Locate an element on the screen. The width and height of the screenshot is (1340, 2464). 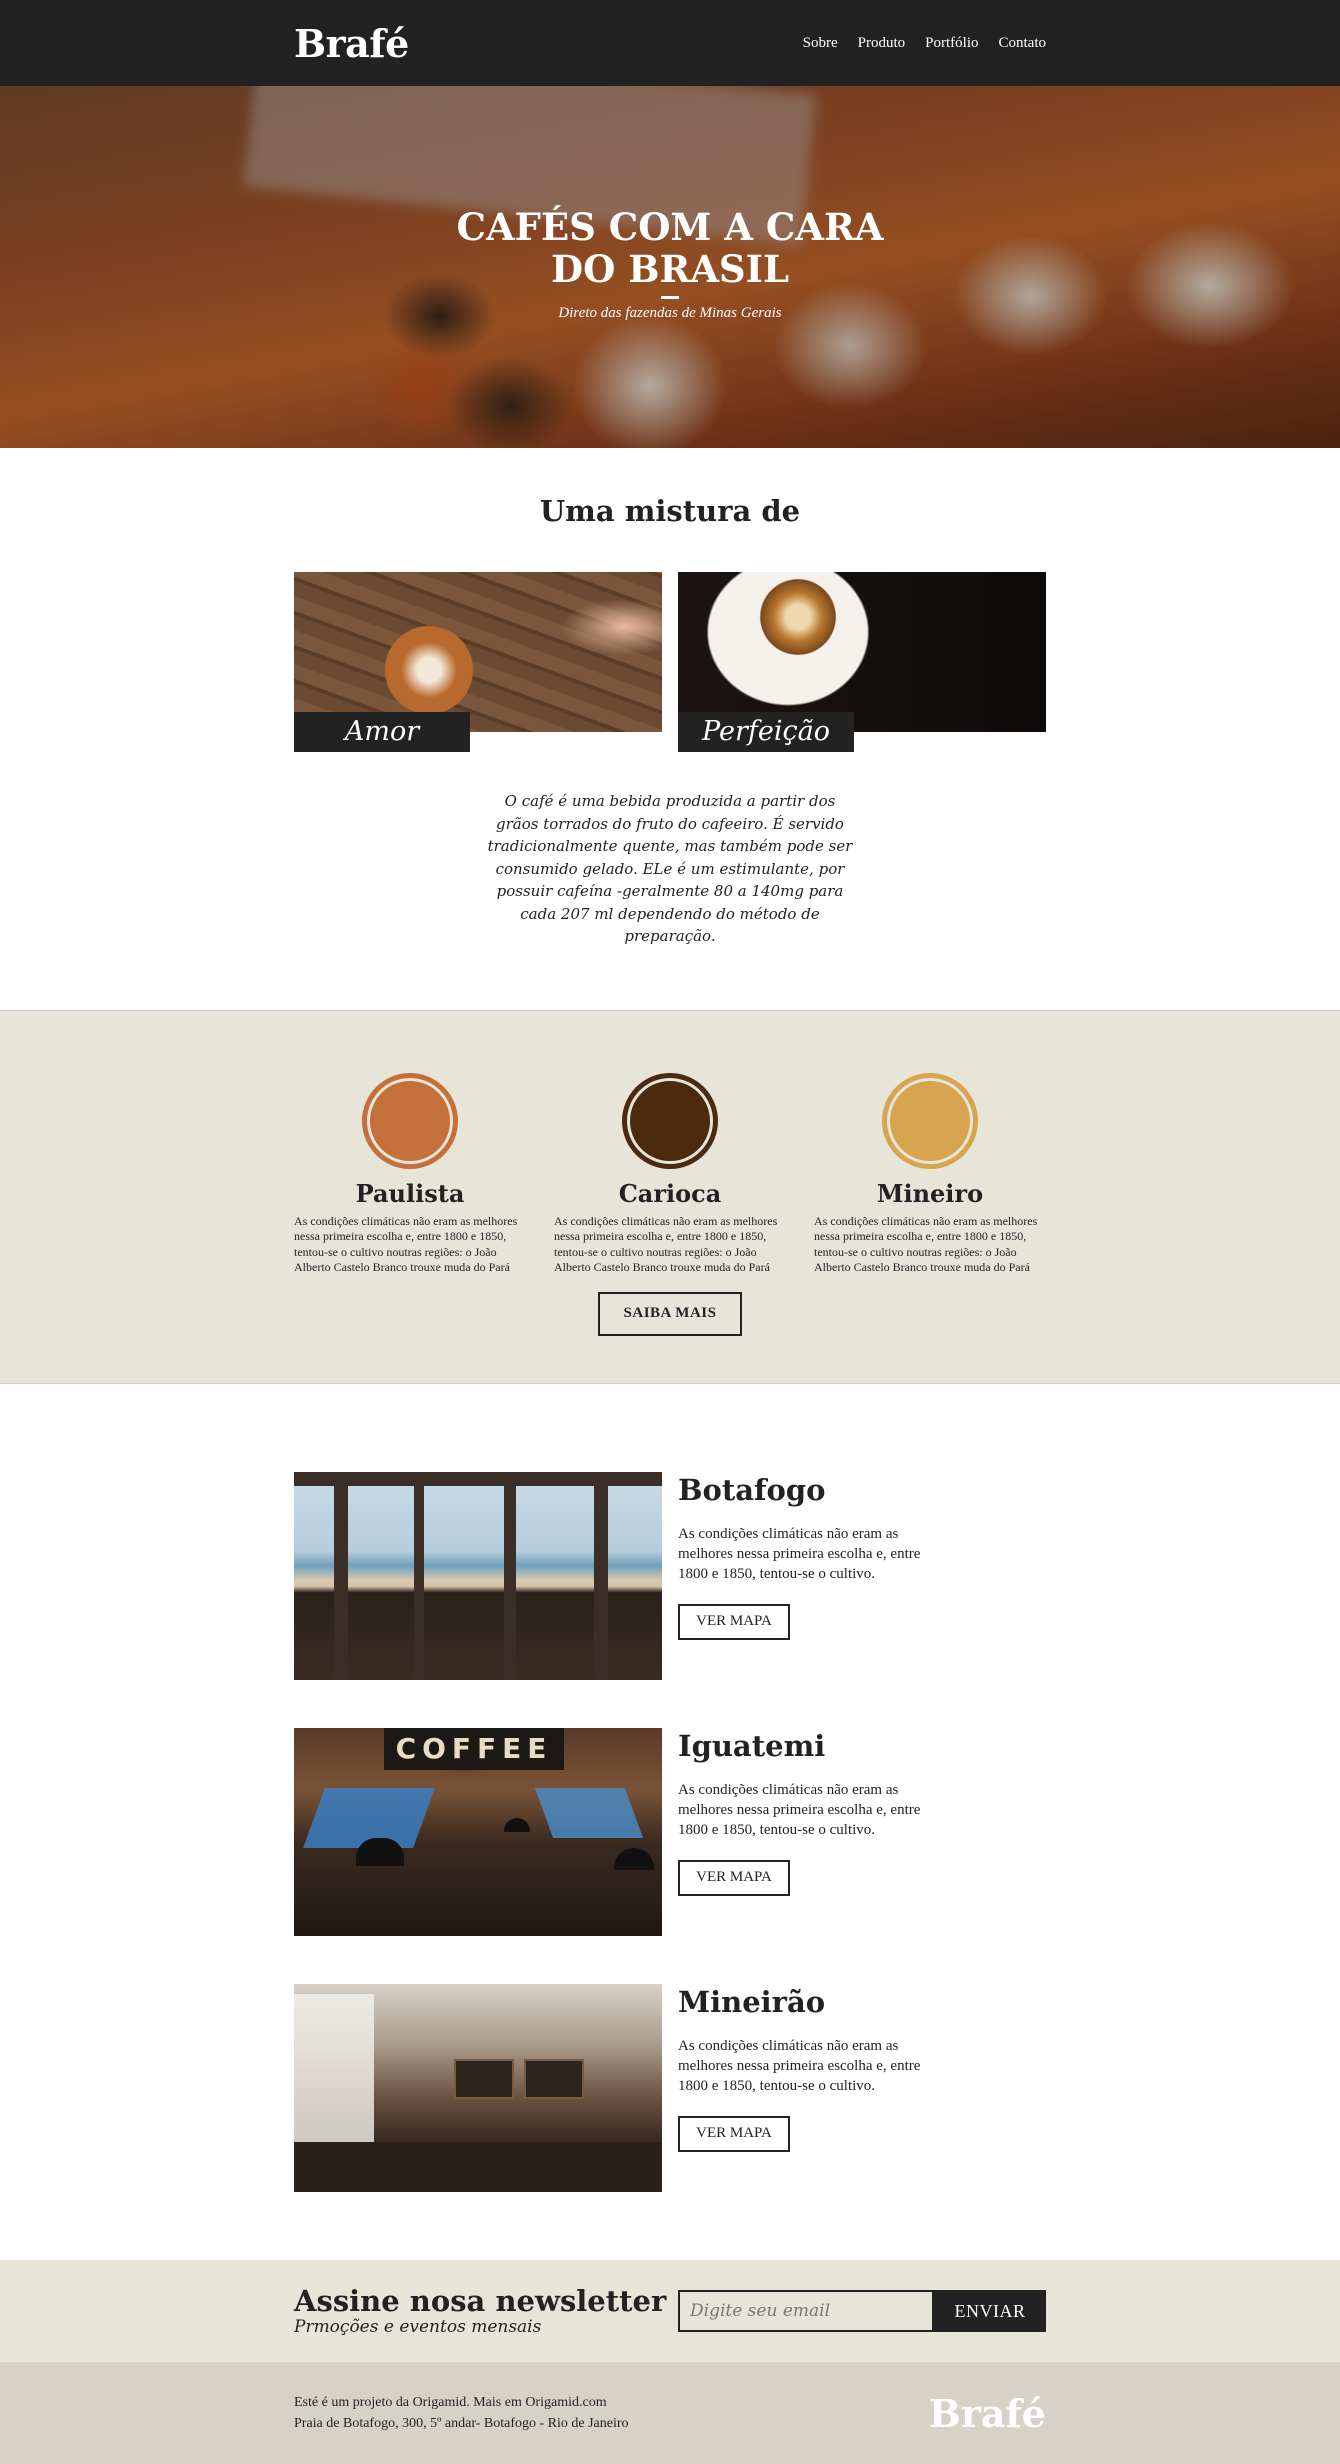
photo-card-perfeicao: Perfeição is located at coordinates (862, 662).